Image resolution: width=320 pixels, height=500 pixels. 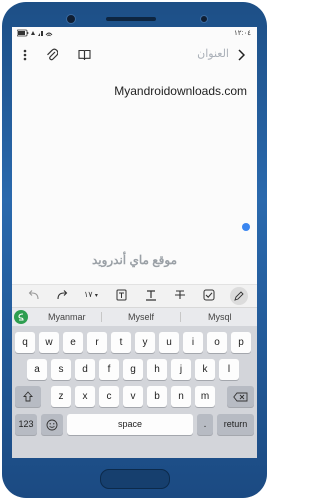 I want to click on return-key: return, so click(x=235, y=424).